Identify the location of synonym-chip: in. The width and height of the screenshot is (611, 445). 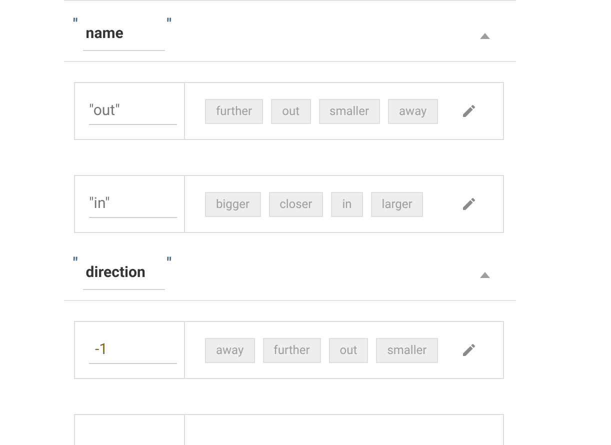
(347, 204).